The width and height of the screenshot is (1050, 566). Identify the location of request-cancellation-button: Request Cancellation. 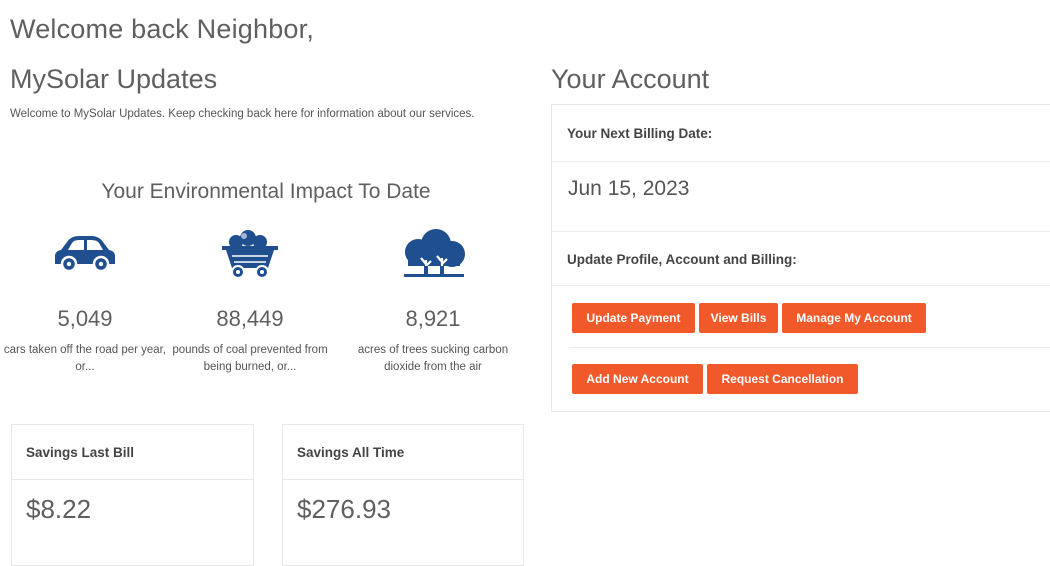
(782, 379).